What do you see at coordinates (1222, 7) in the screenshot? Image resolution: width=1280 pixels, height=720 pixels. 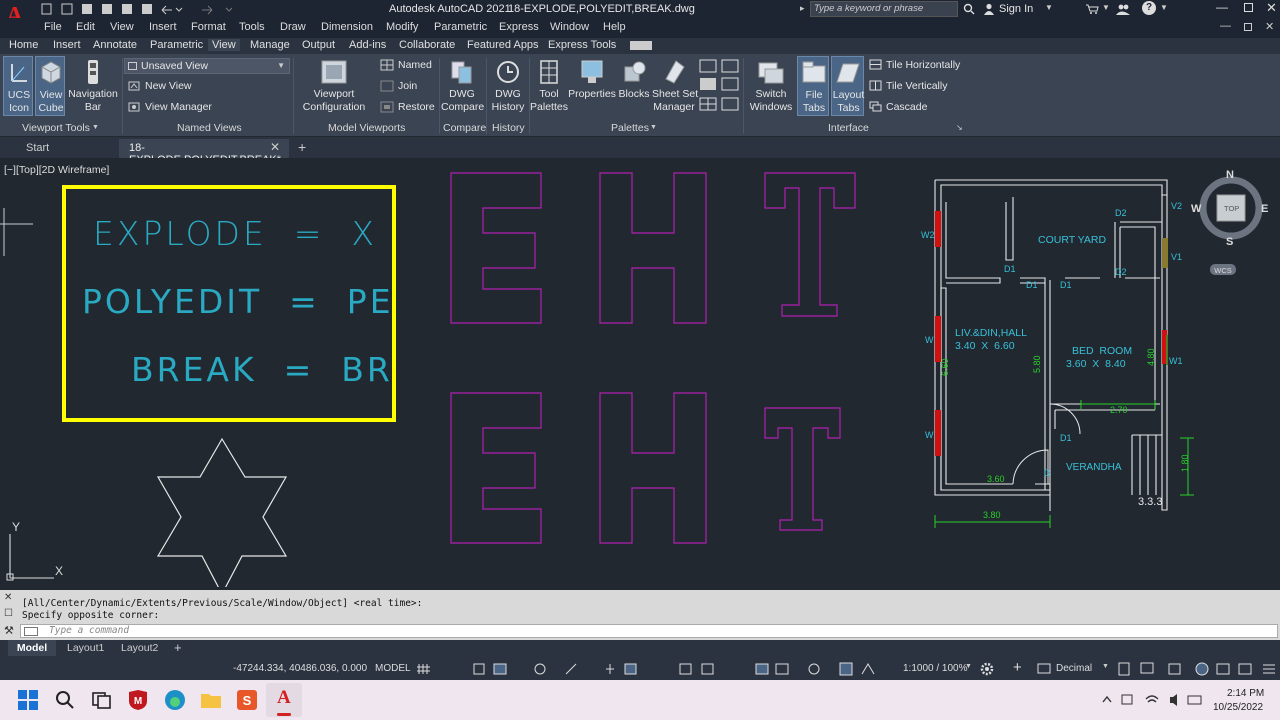 I see `minimize-button: —` at bounding box center [1222, 7].